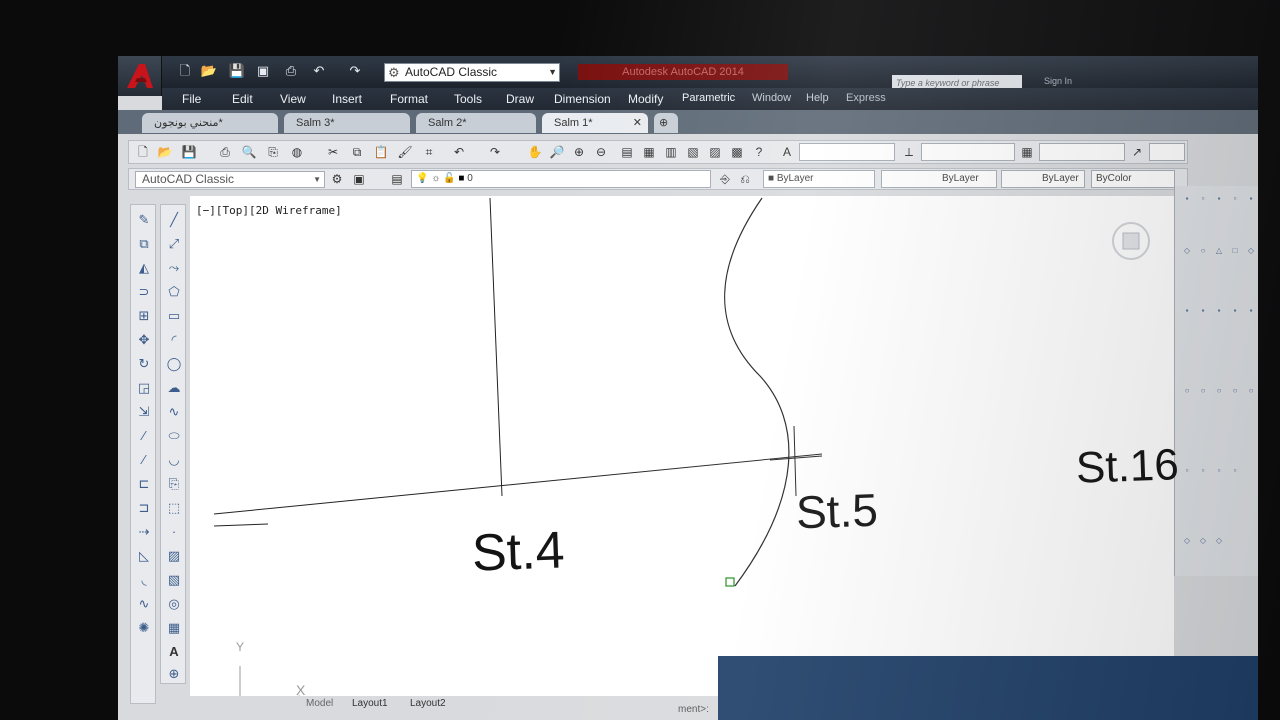 Image resolution: width=1280 pixels, height=720 pixels. I want to click on open-icon: 📂, so click(209, 71).